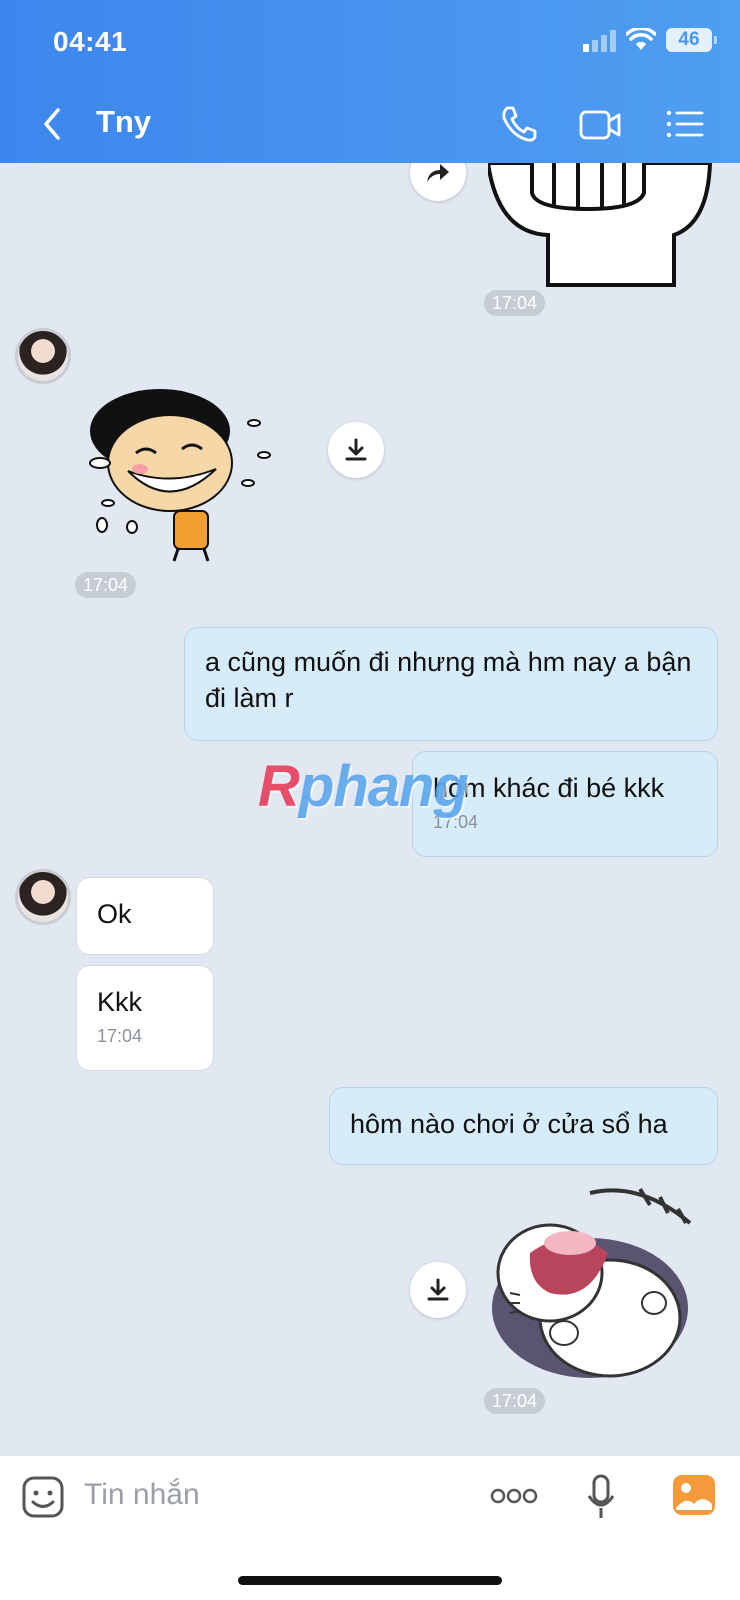 The height and width of the screenshot is (1600, 740). I want to click on sticker-laughing-boy, so click(178, 473).